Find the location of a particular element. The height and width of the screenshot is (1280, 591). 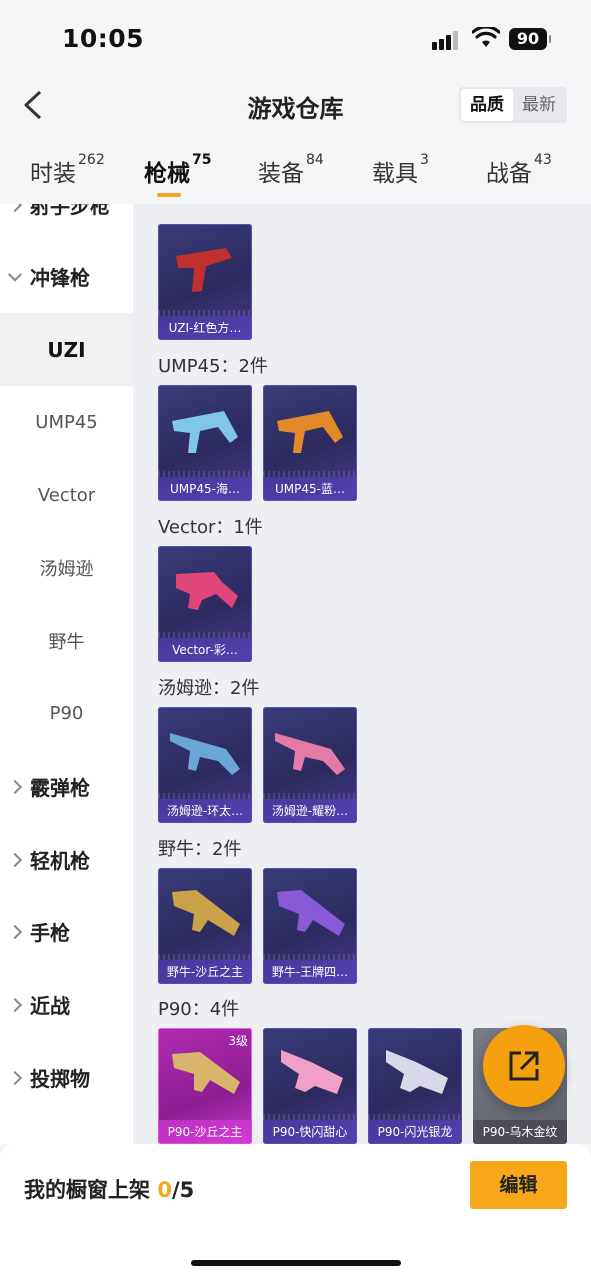

sidebar-item-melee: 近战 is located at coordinates (66, 1004).